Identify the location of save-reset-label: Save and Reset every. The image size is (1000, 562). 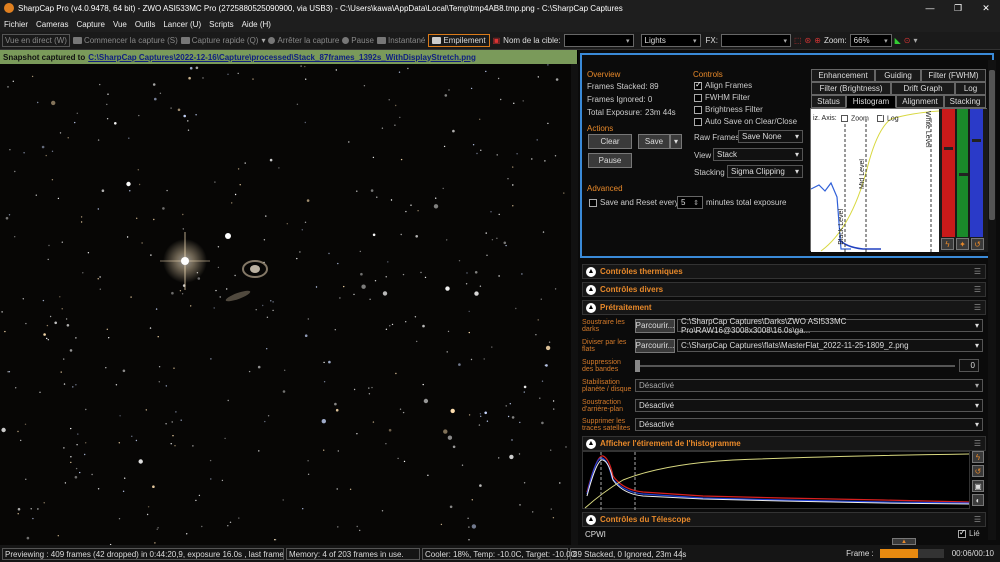
(639, 202).